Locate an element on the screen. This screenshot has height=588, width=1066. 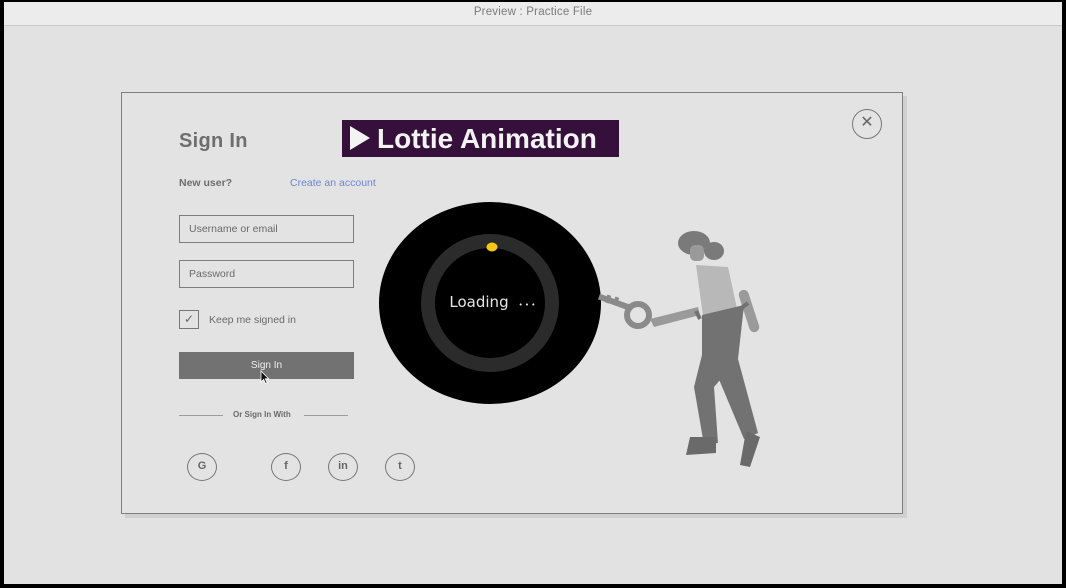
google-button: G is located at coordinates (202, 467).